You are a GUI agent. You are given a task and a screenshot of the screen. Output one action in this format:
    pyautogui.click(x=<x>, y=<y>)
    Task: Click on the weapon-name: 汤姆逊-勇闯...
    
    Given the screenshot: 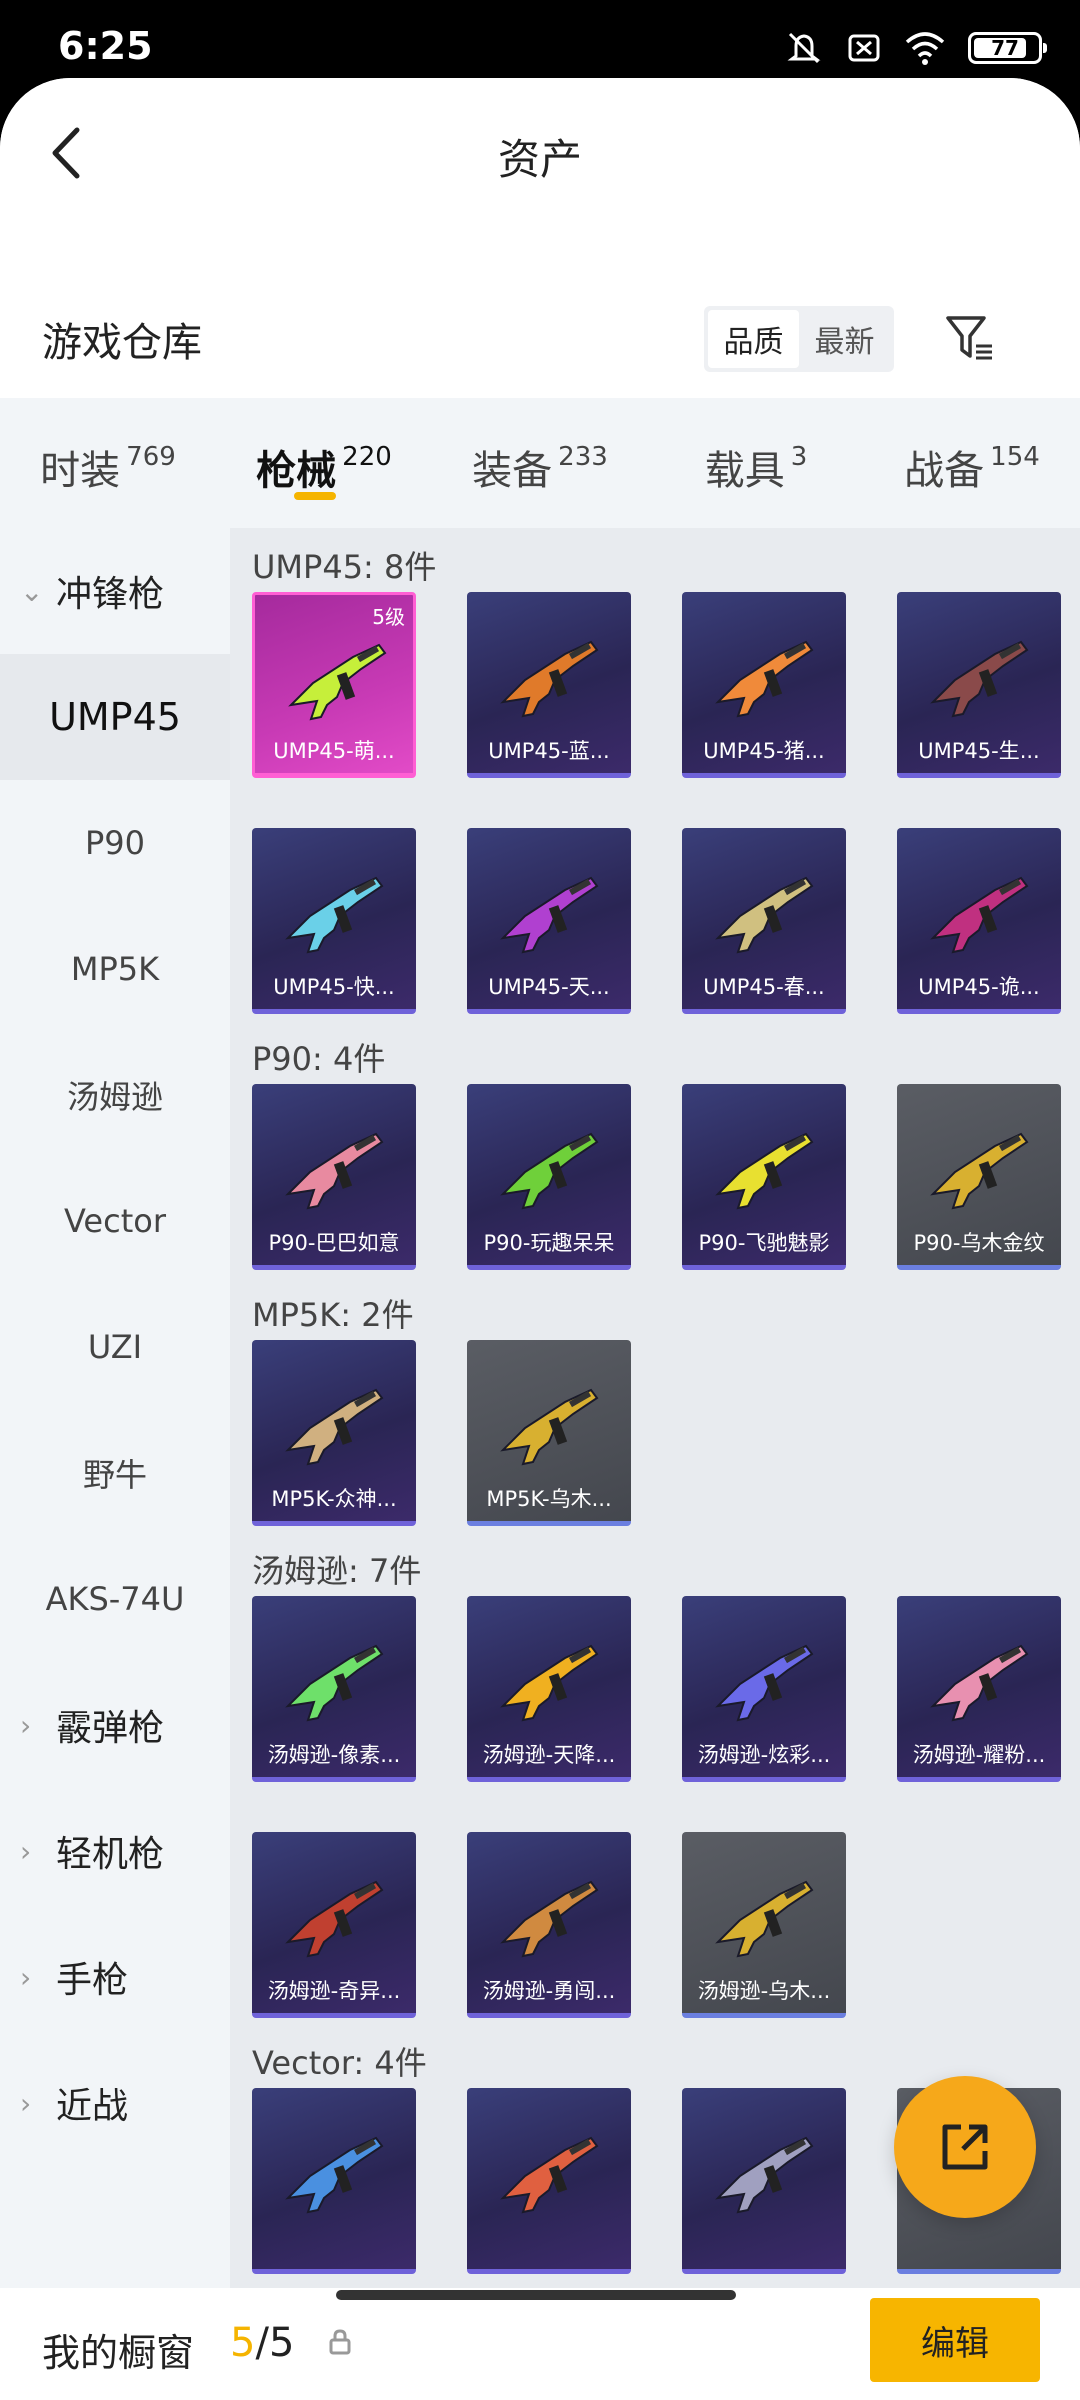 What is the action you would take?
    pyautogui.click(x=549, y=1991)
    